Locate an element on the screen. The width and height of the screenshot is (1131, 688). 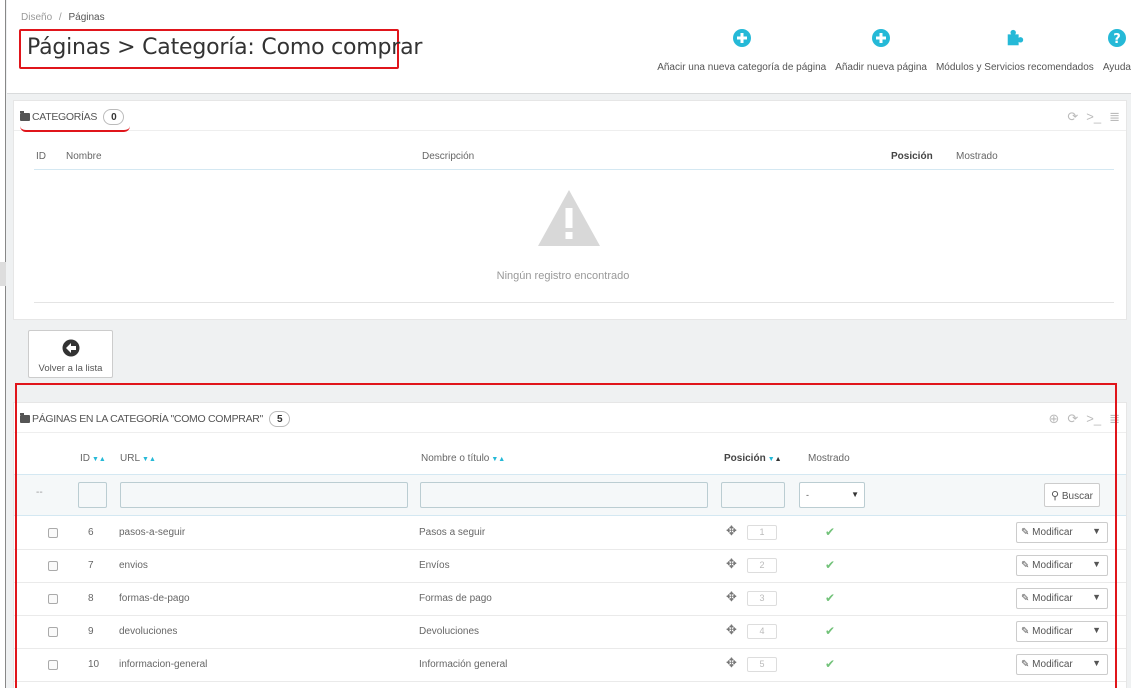
row-position: 4 is located at coordinates (762, 631).